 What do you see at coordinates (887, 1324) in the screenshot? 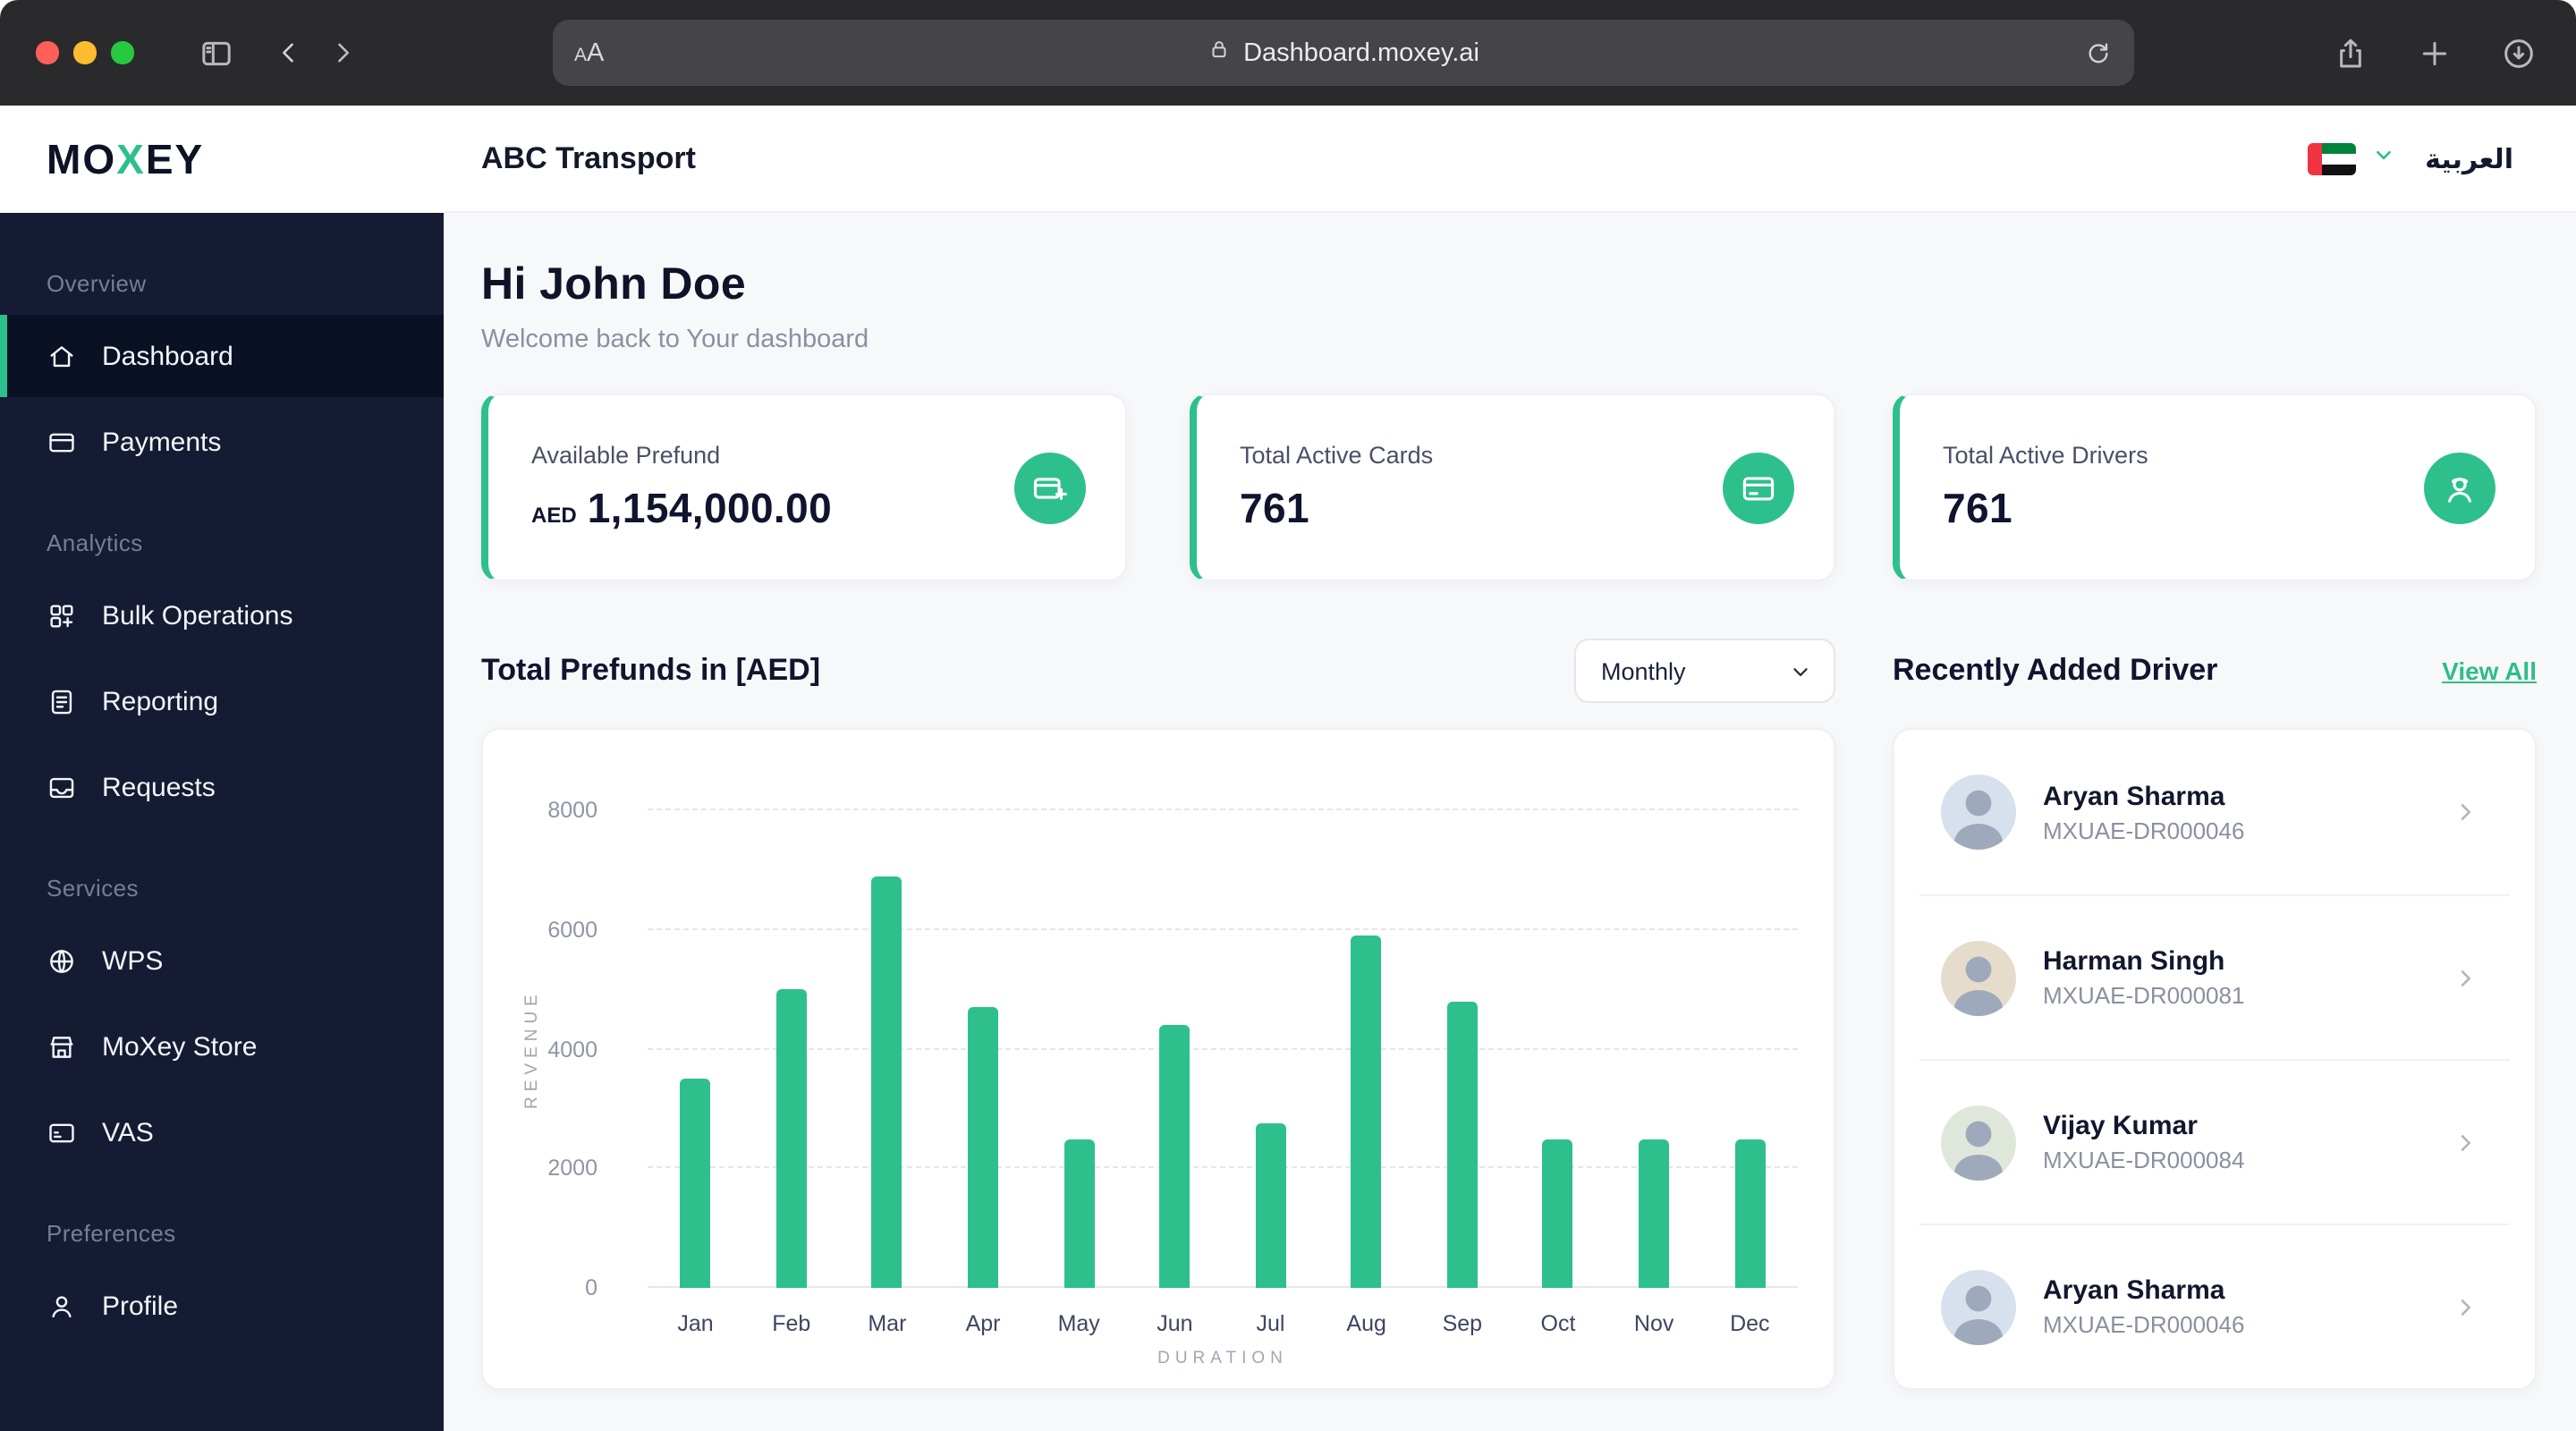
I see `x-tick-mar: Mar` at bounding box center [887, 1324].